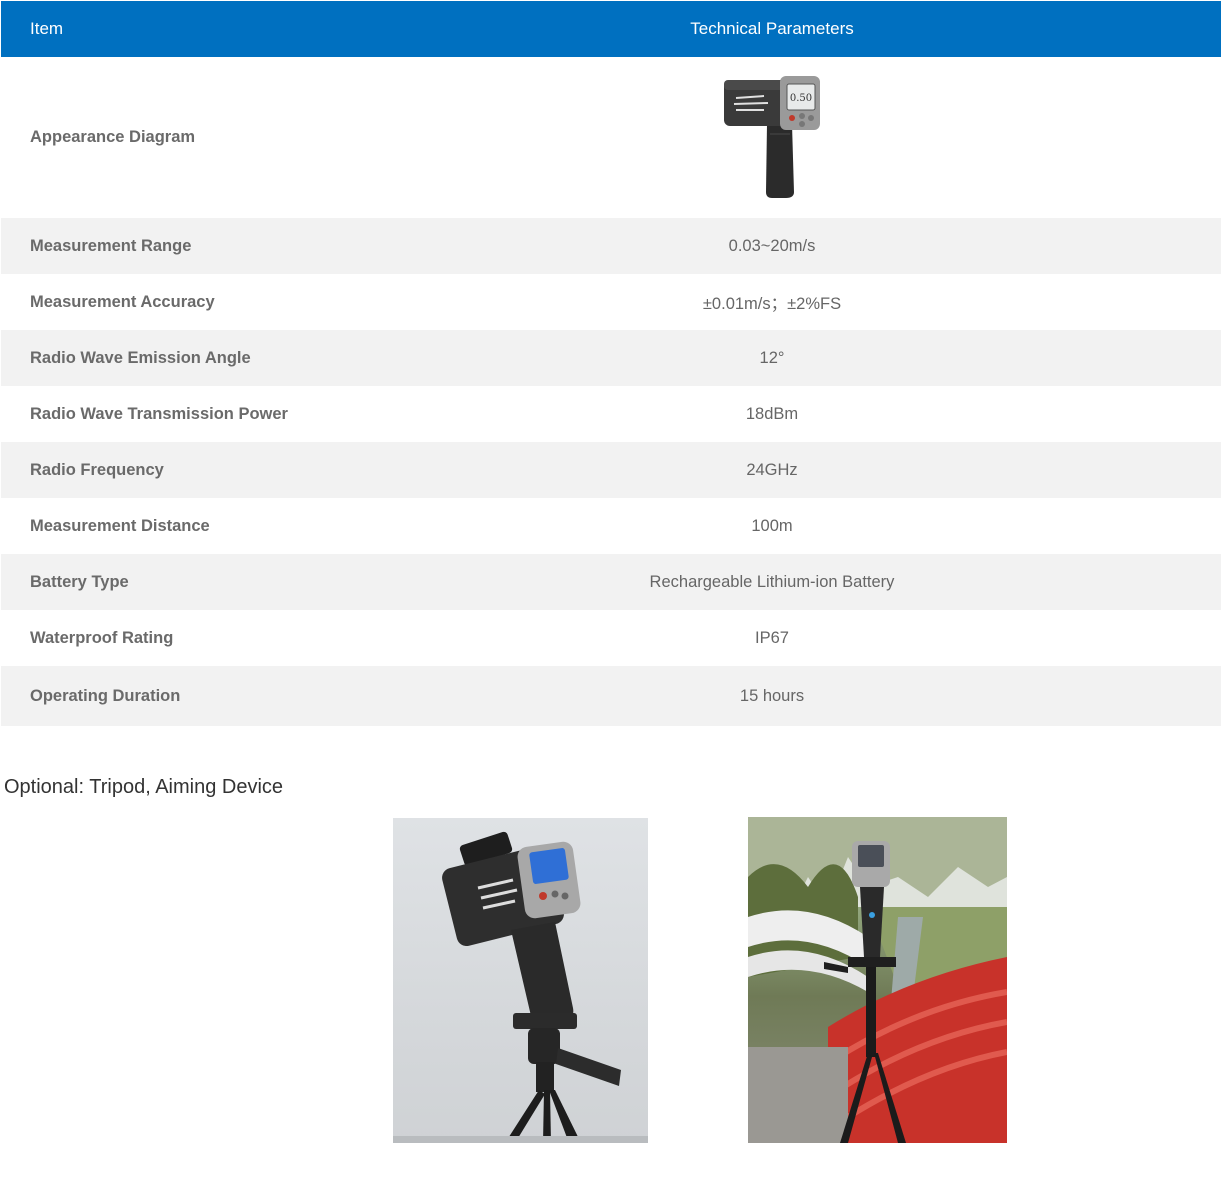  I want to click on radar-gun-image: 0.50, so click(772, 138).